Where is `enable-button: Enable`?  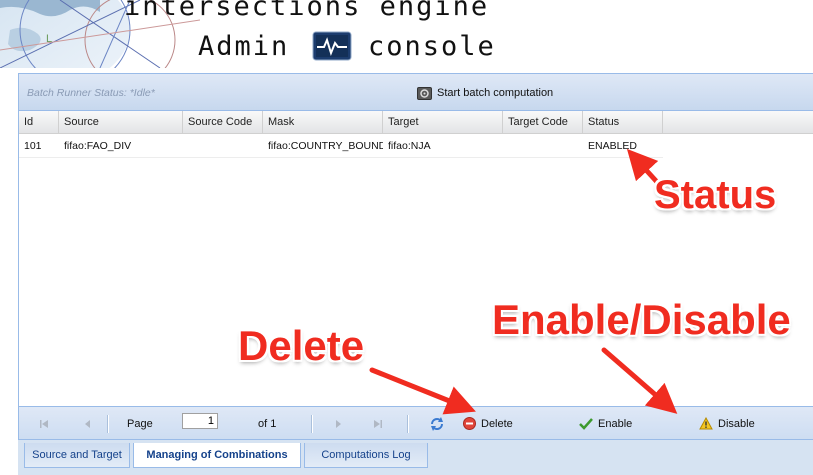
enable-button: Enable is located at coordinates (605, 423).